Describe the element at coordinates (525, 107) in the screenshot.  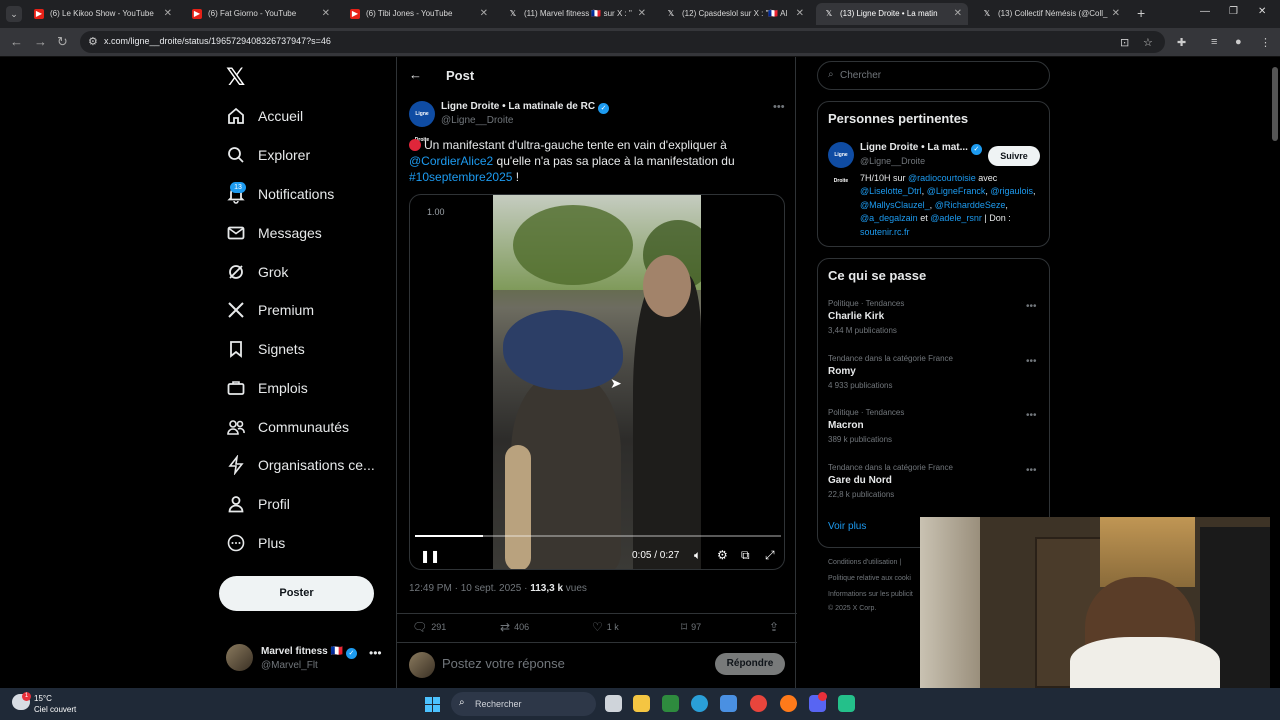
I see `tweet-author-name: Ligne Droite • La matinale de RC ✓` at that location.